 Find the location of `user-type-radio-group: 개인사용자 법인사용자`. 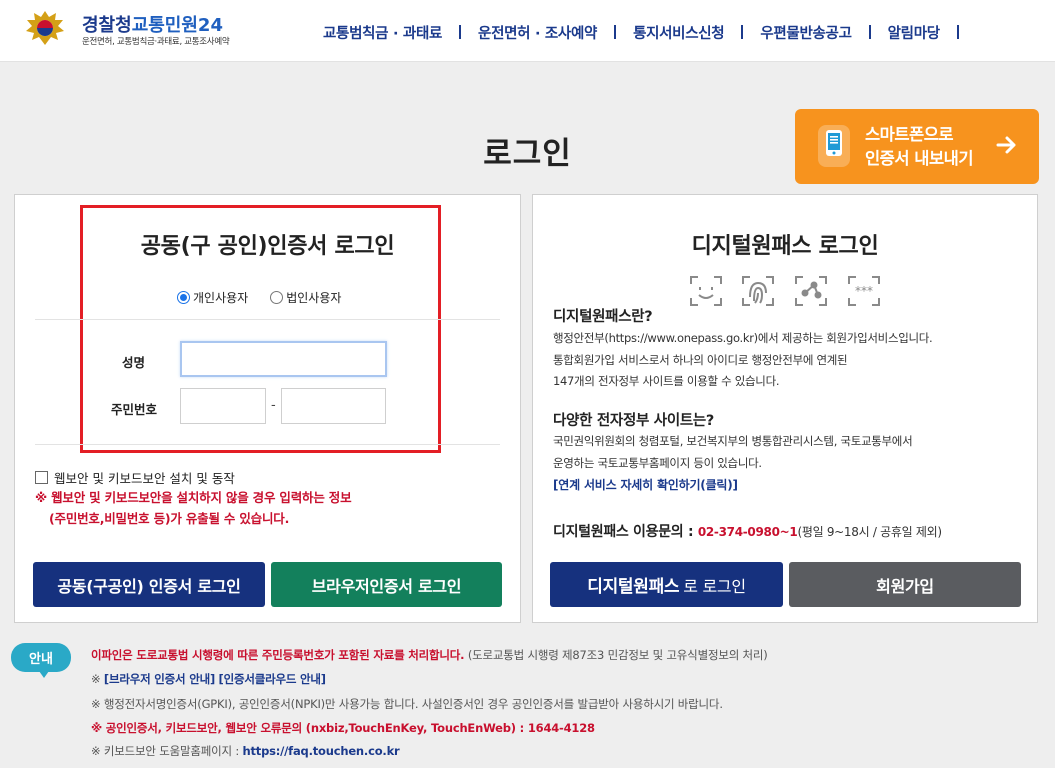

user-type-radio-group: 개인사용자 법인사용자 is located at coordinates (270, 297).